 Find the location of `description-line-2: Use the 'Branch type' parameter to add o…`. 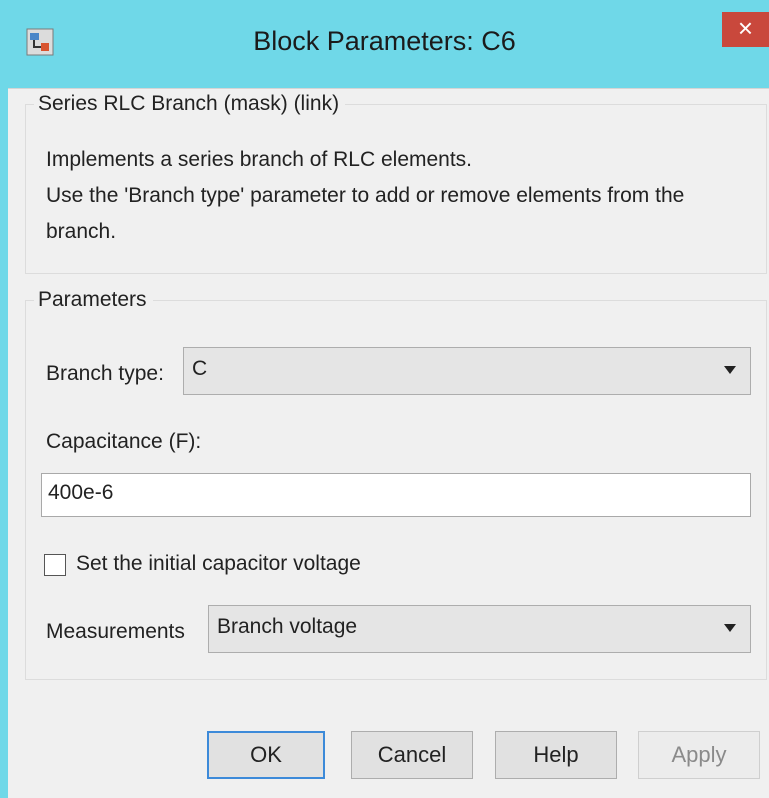

description-line-2: Use the 'Branch type' parameter to add o… is located at coordinates (365, 195).